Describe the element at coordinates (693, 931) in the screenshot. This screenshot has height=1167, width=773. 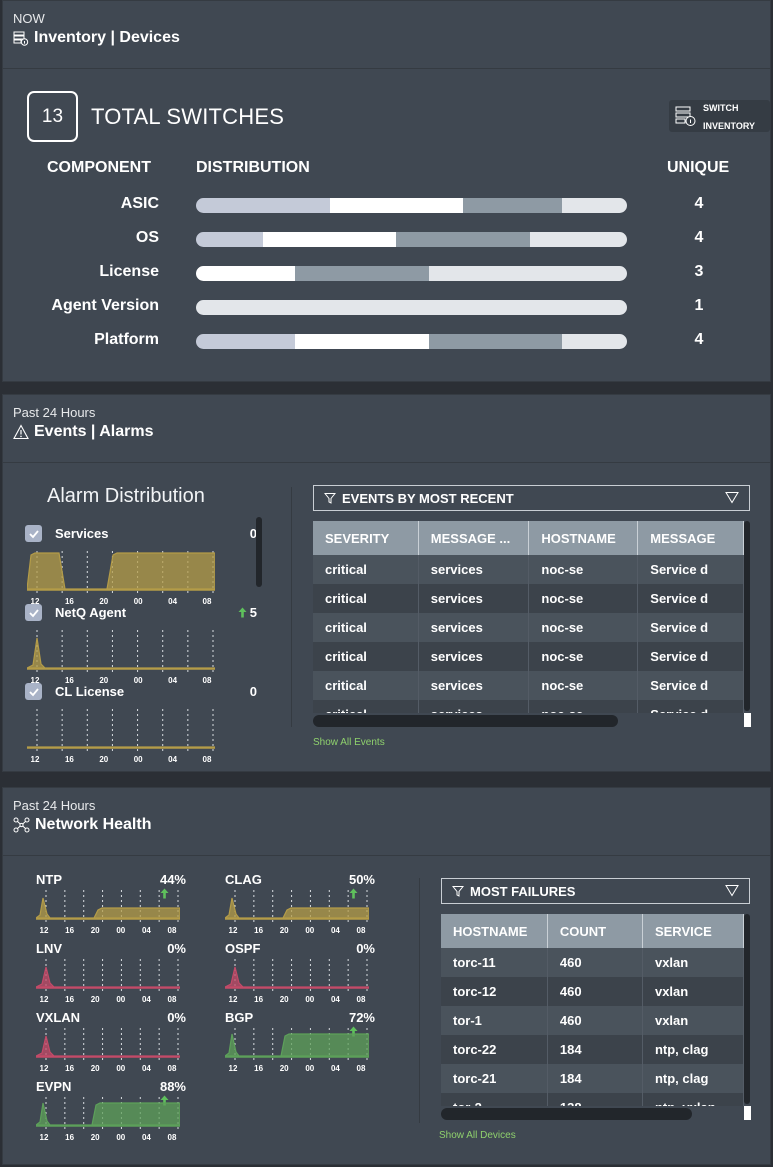
I see `column-header: SERVICE` at that location.